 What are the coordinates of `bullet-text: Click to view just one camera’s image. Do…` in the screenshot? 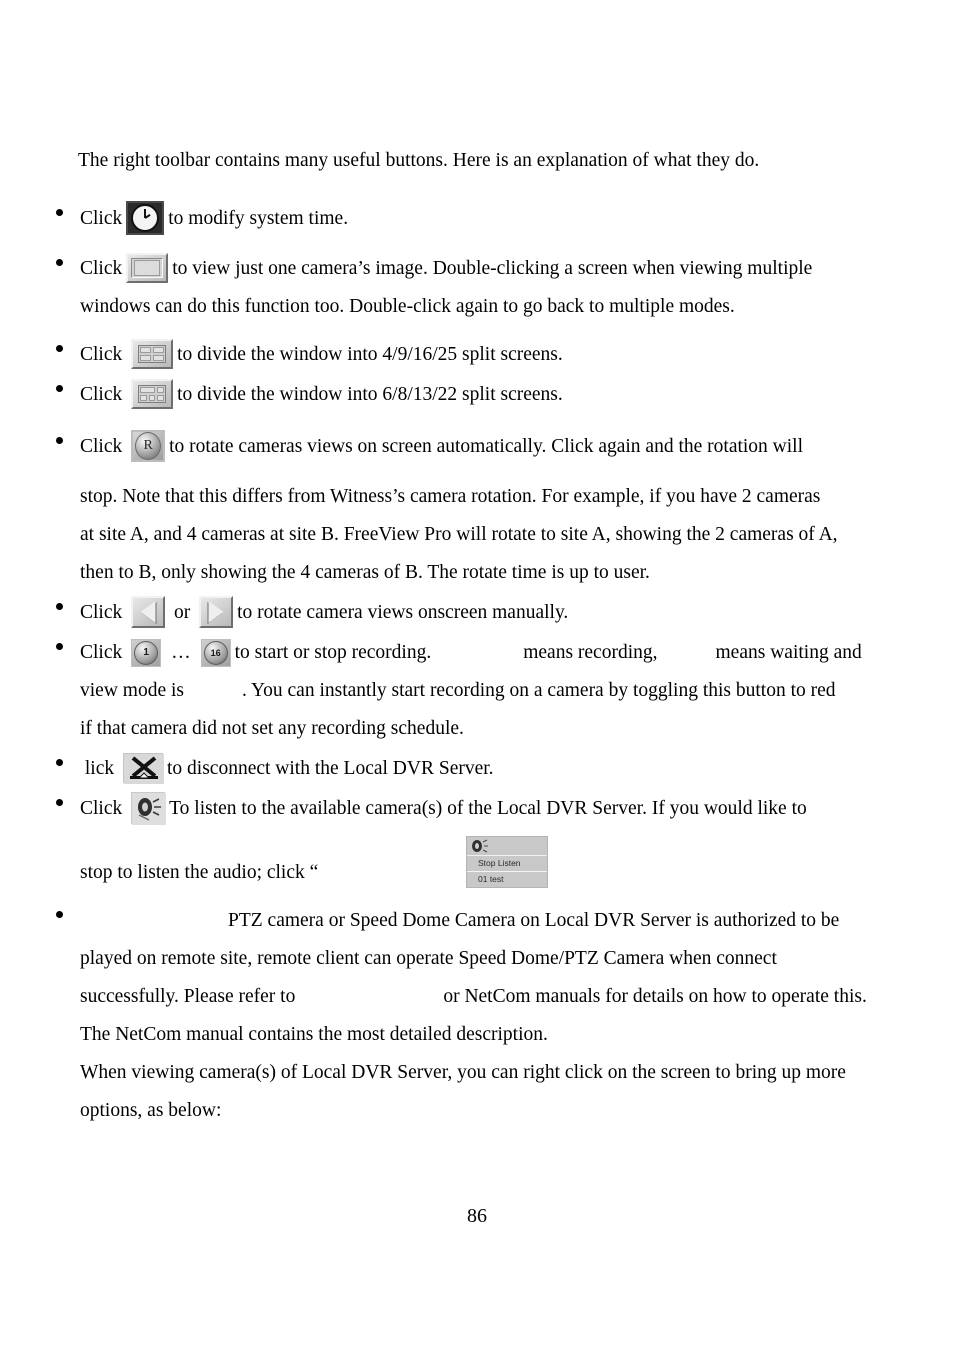 It's located at (478, 288).